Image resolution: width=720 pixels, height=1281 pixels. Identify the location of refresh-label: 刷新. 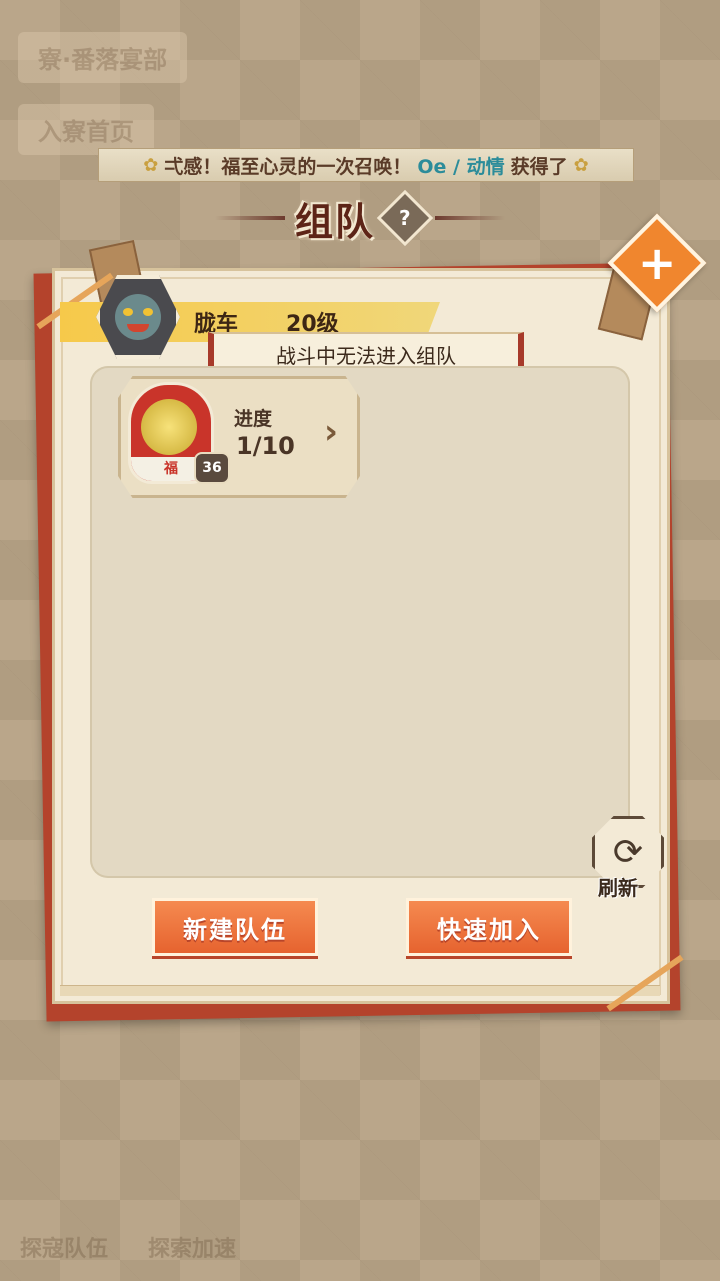
(618, 888).